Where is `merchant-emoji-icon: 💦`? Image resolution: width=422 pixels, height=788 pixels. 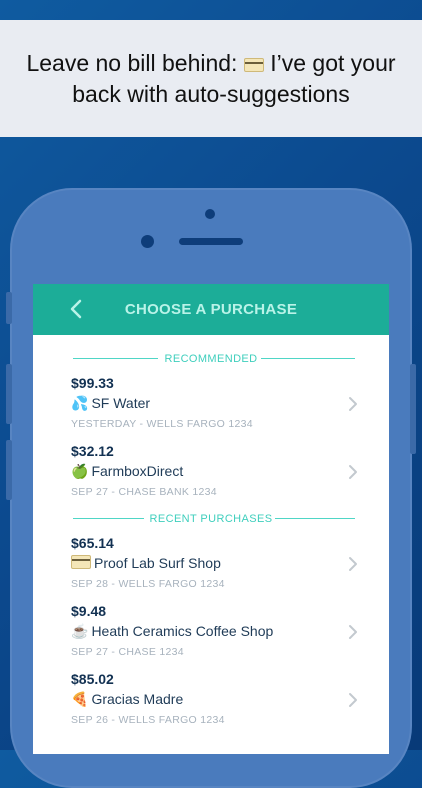
merchant-emoji-icon: 💦 is located at coordinates (80, 403).